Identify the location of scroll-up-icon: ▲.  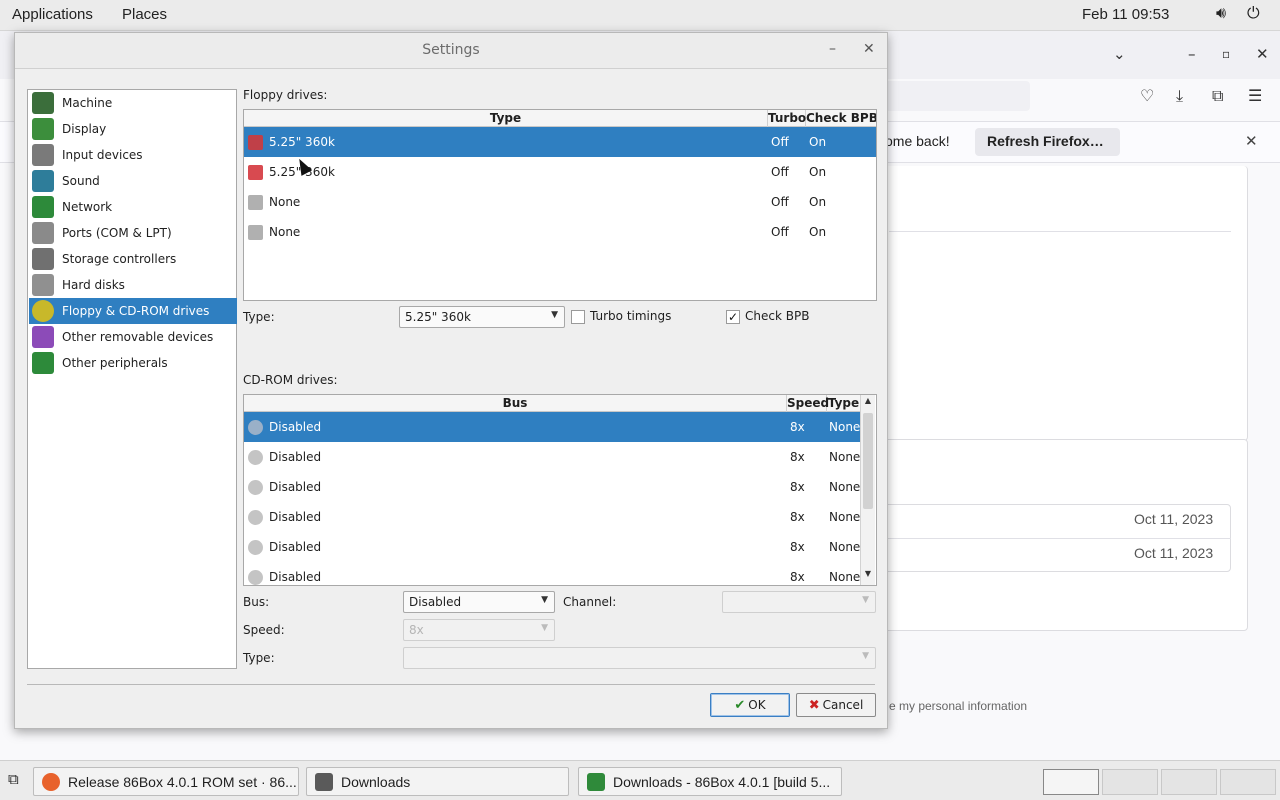
(868, 403).